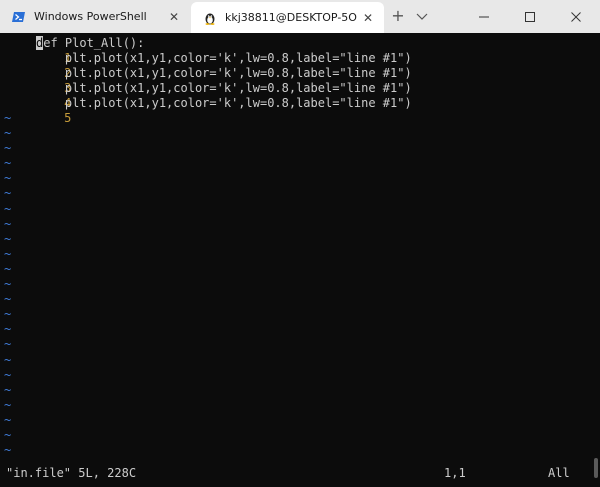 The height and width of the screenshot is (487, 600). I want to click on minimize-icon, so click(484, 16).